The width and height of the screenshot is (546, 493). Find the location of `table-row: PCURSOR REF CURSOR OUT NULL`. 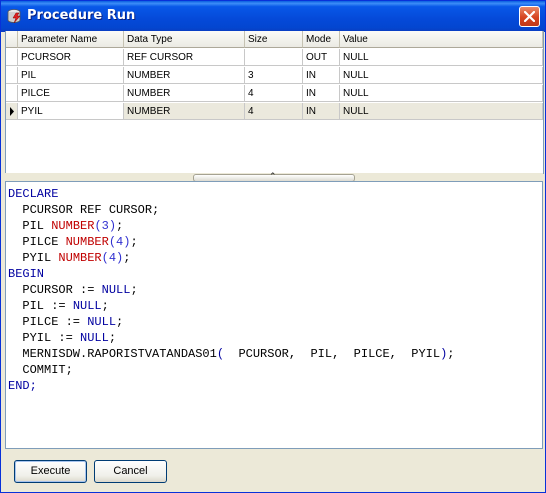

table-row: PCURSOR REF CURSOR OUT NULL is located at coordinates (274, 58).